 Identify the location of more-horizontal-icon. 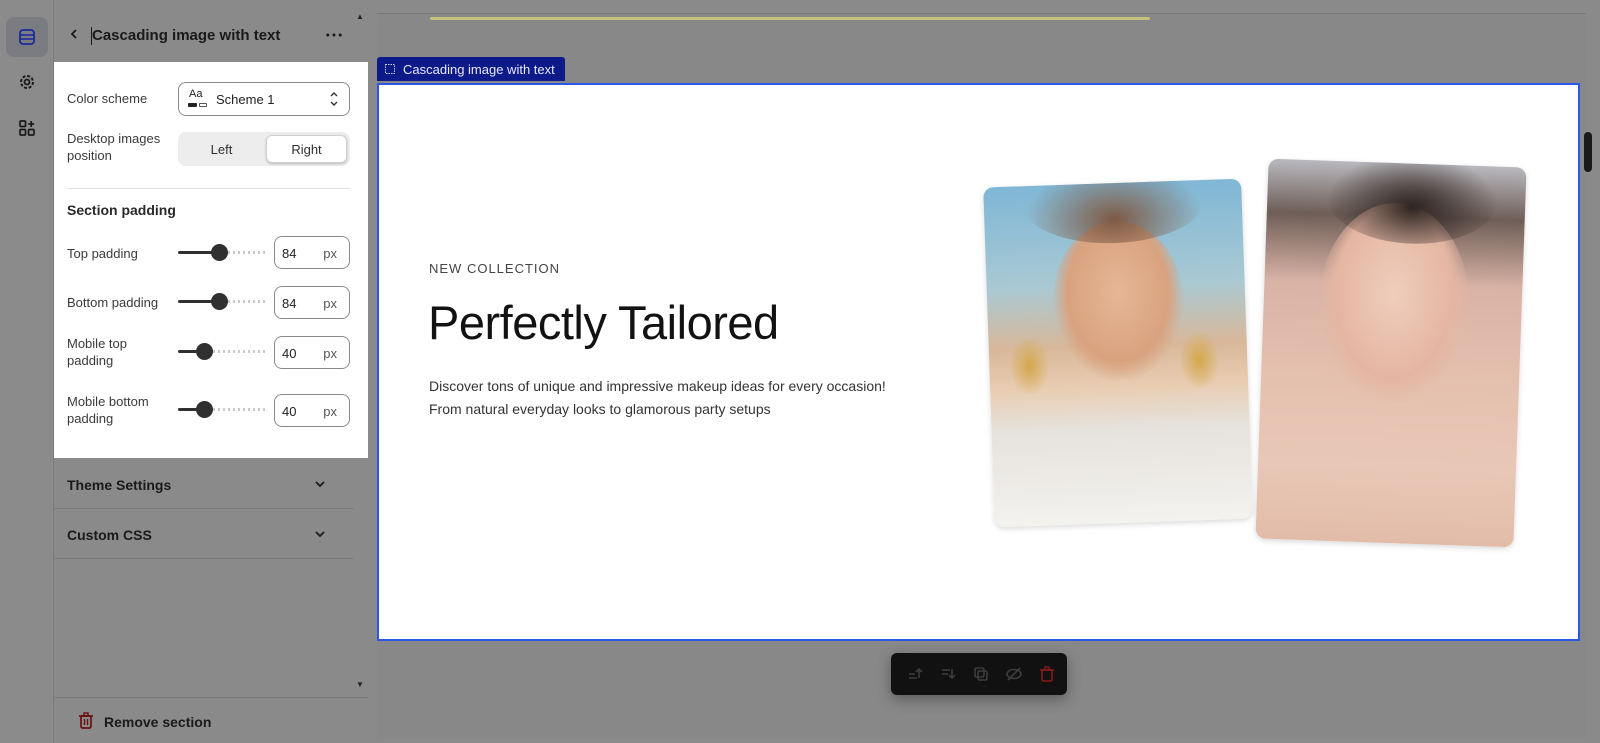
(334, 35).